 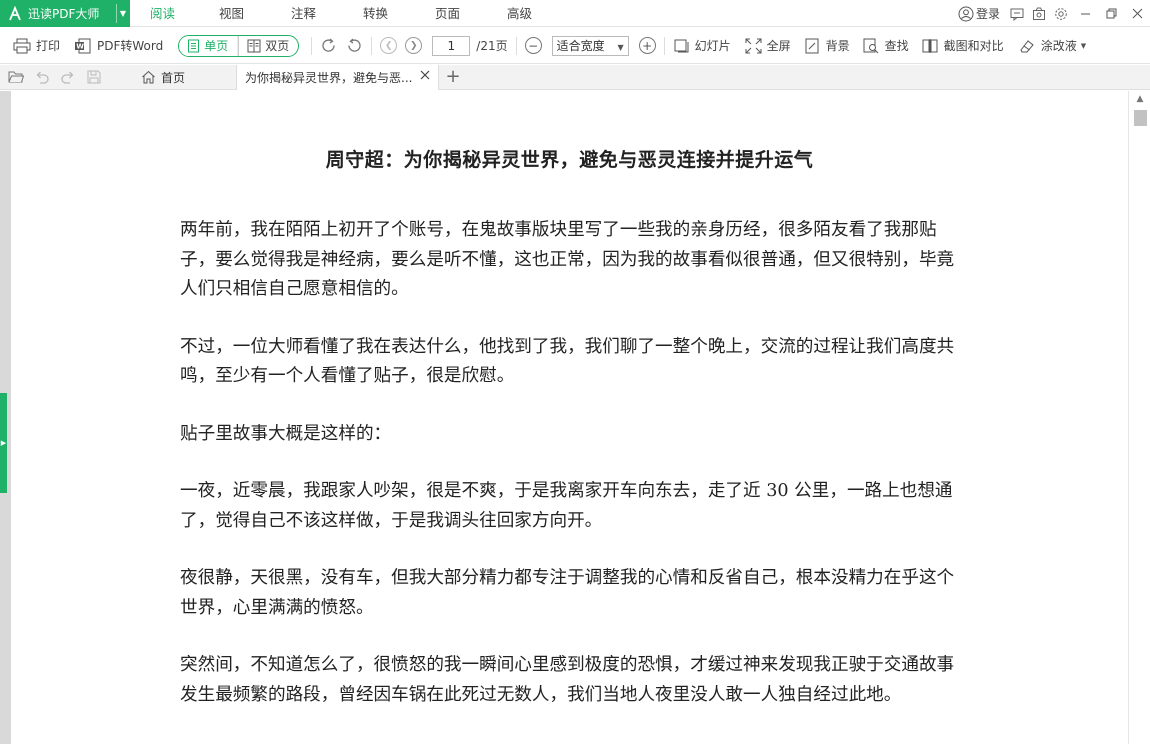 What do you see at coordinates (254, 45) in the screenshot?
I see `double-page-icon` at bounding box center [254, 45].